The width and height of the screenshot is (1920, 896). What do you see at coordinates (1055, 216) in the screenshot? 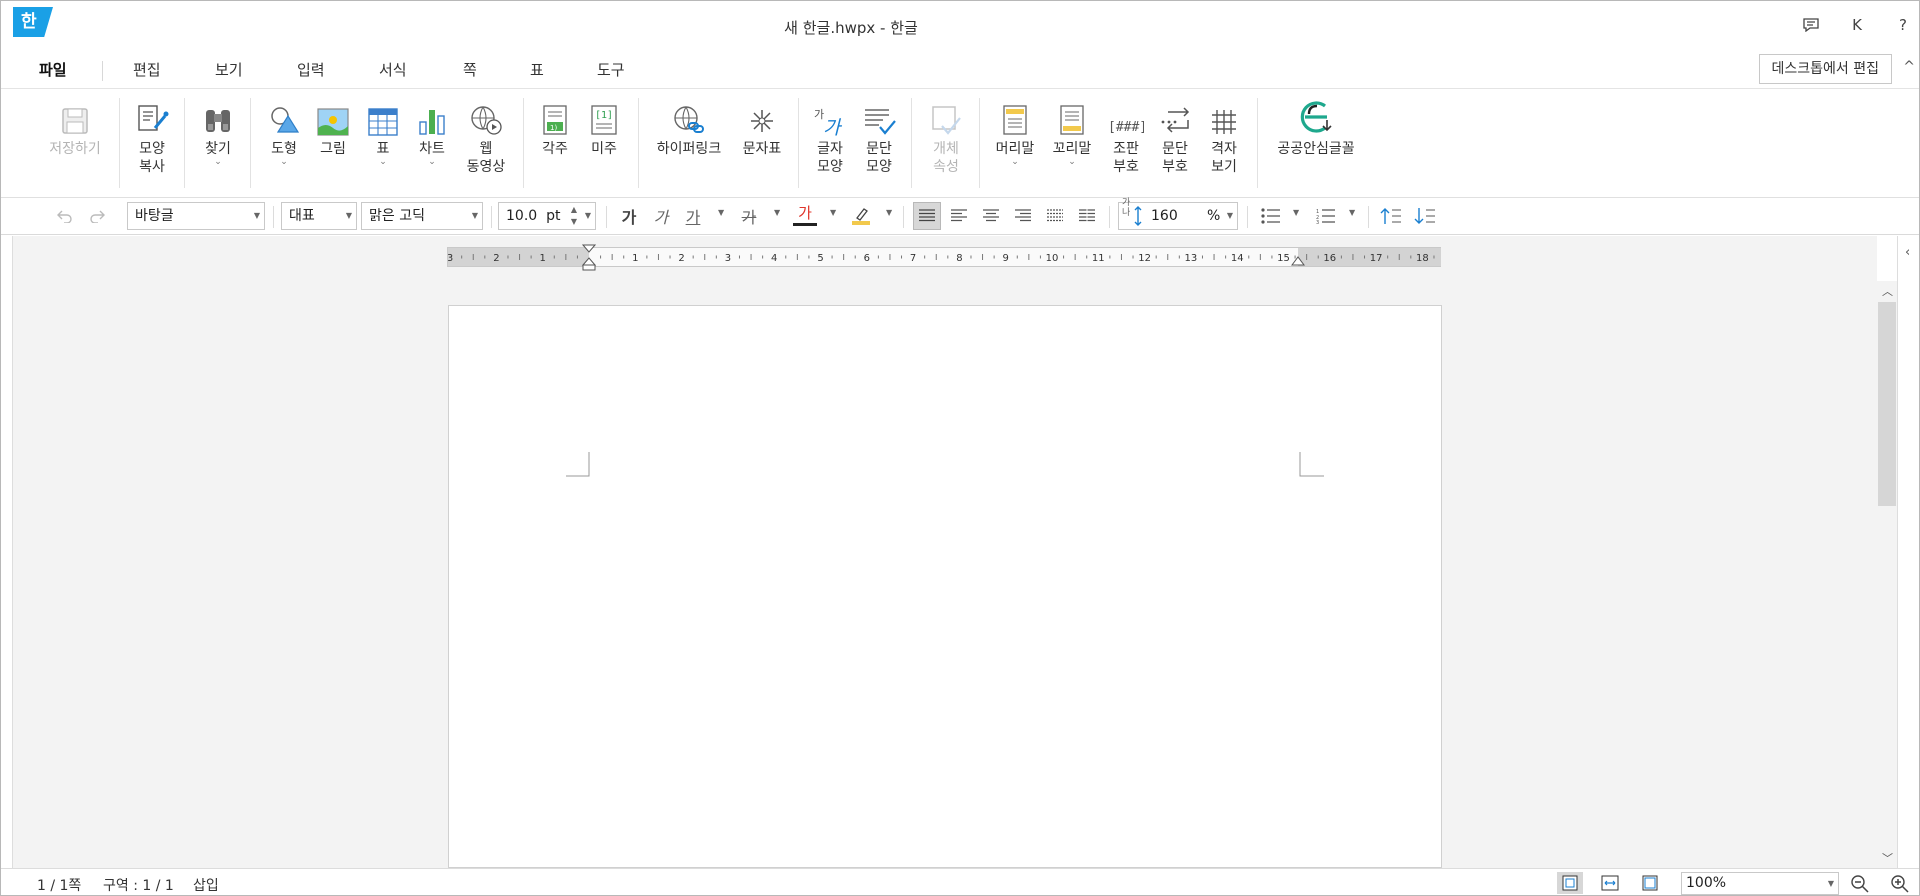
I see `distribute-icon` at bounding box center [1055, 216].